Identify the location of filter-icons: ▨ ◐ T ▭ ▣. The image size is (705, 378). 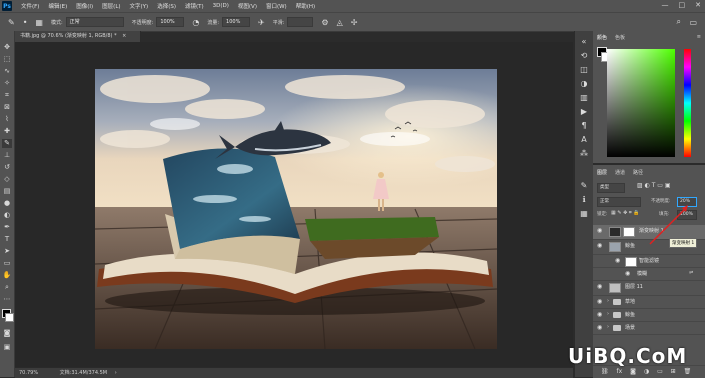
(654, 185).